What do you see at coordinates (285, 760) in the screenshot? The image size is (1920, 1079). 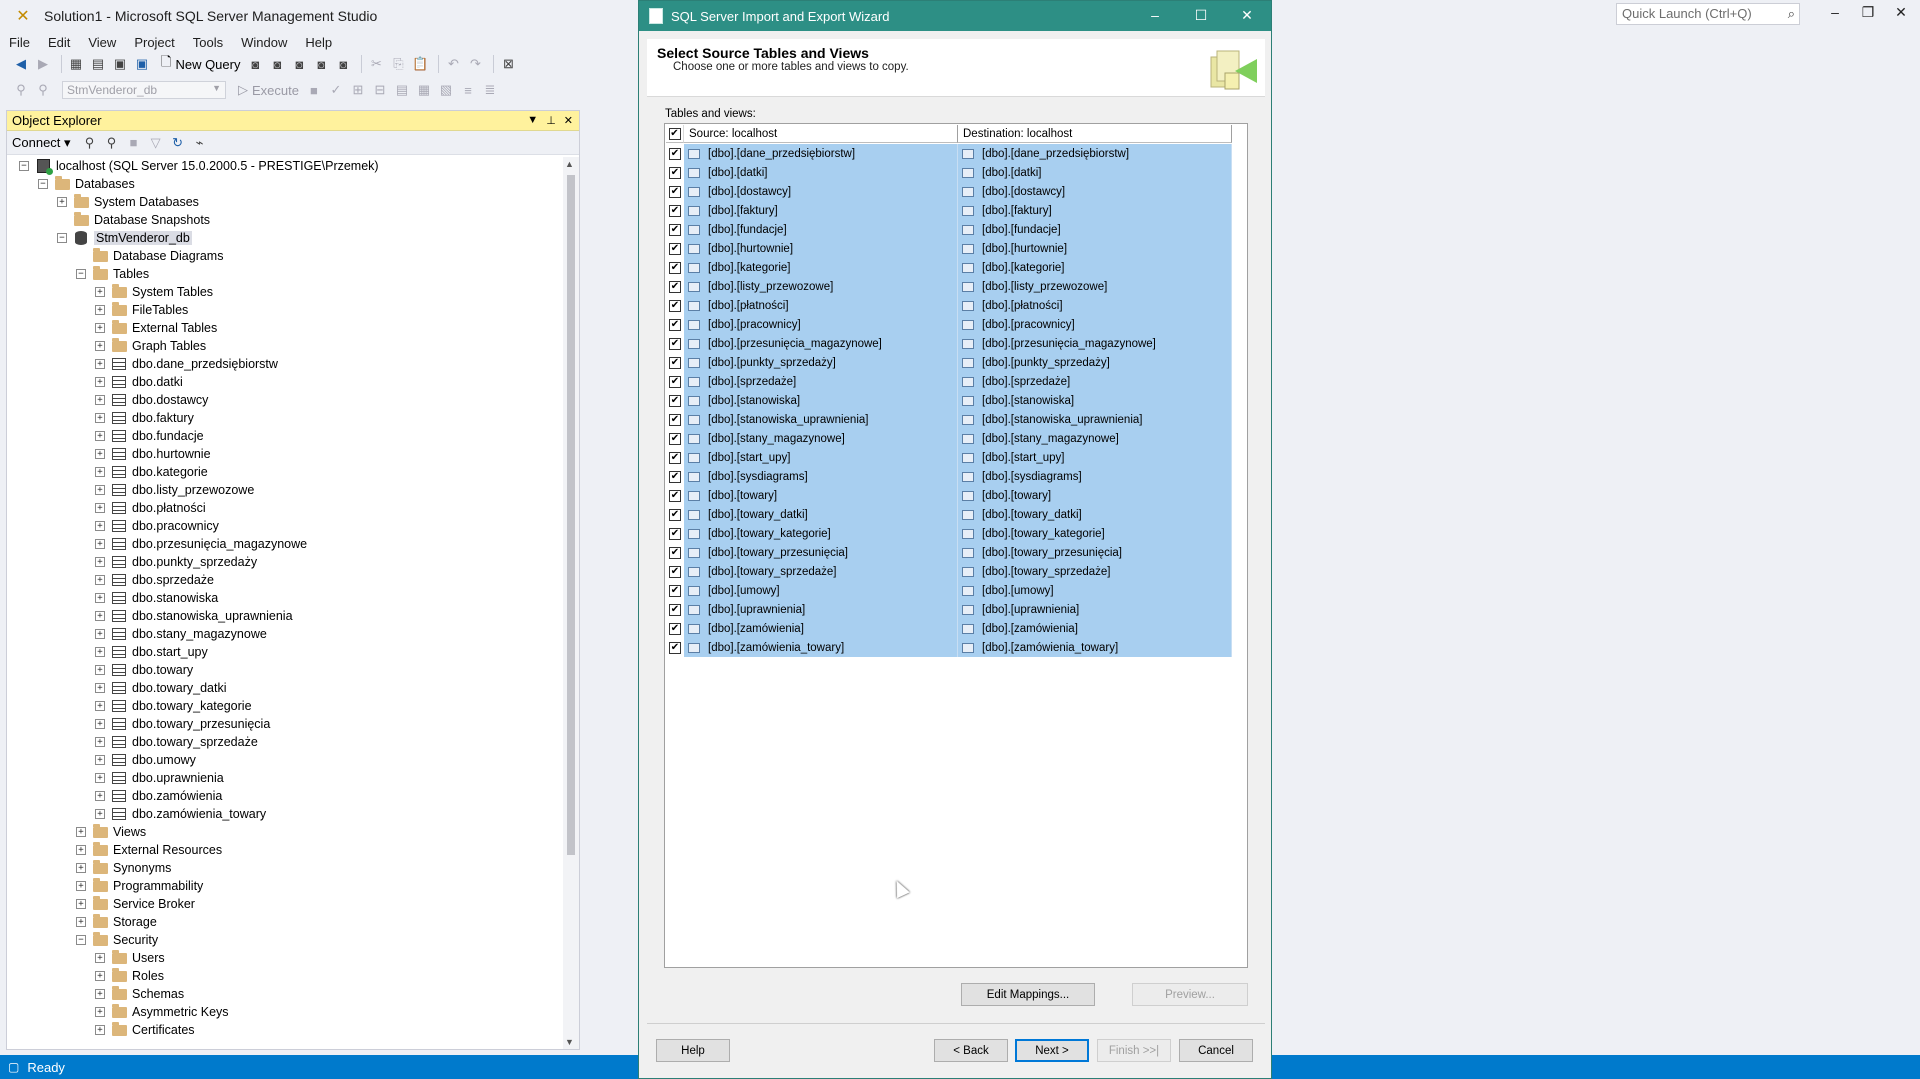 I see `tree-node: + dbo.umowy` at bounding box center [285, 760].